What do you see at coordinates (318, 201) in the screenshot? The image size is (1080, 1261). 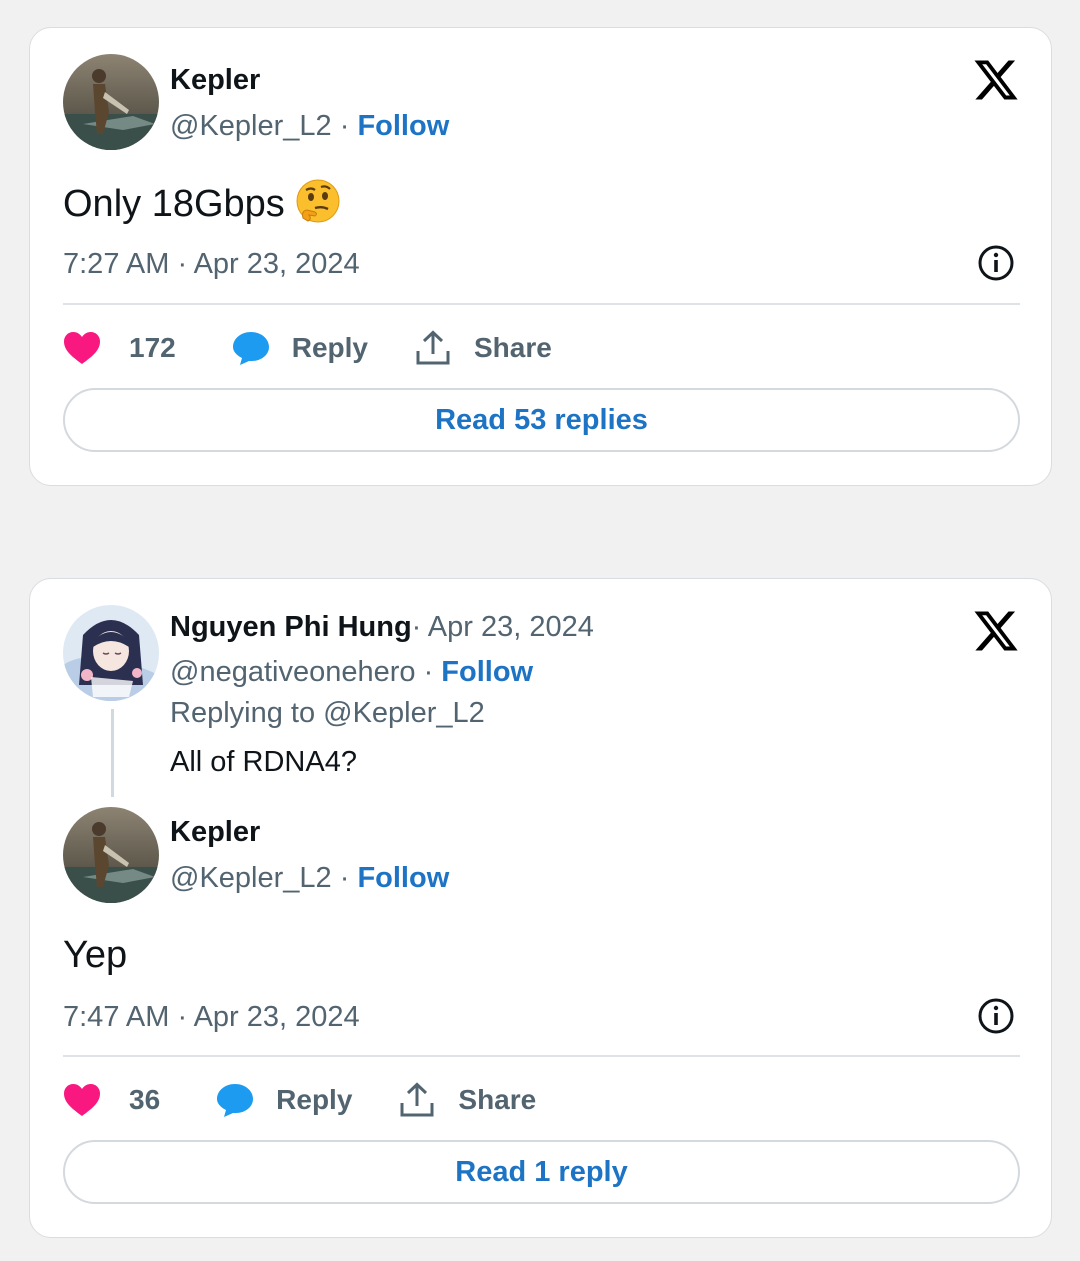 I see `thinking-face-emoji` at bounding box center [318, 201].